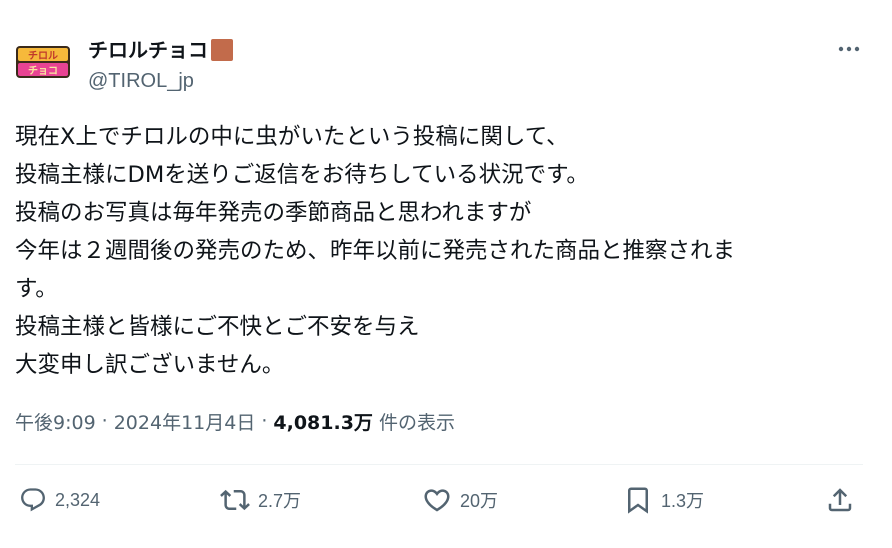 The image size is (892, 548). I want to click on share-button, so click(840, 500).